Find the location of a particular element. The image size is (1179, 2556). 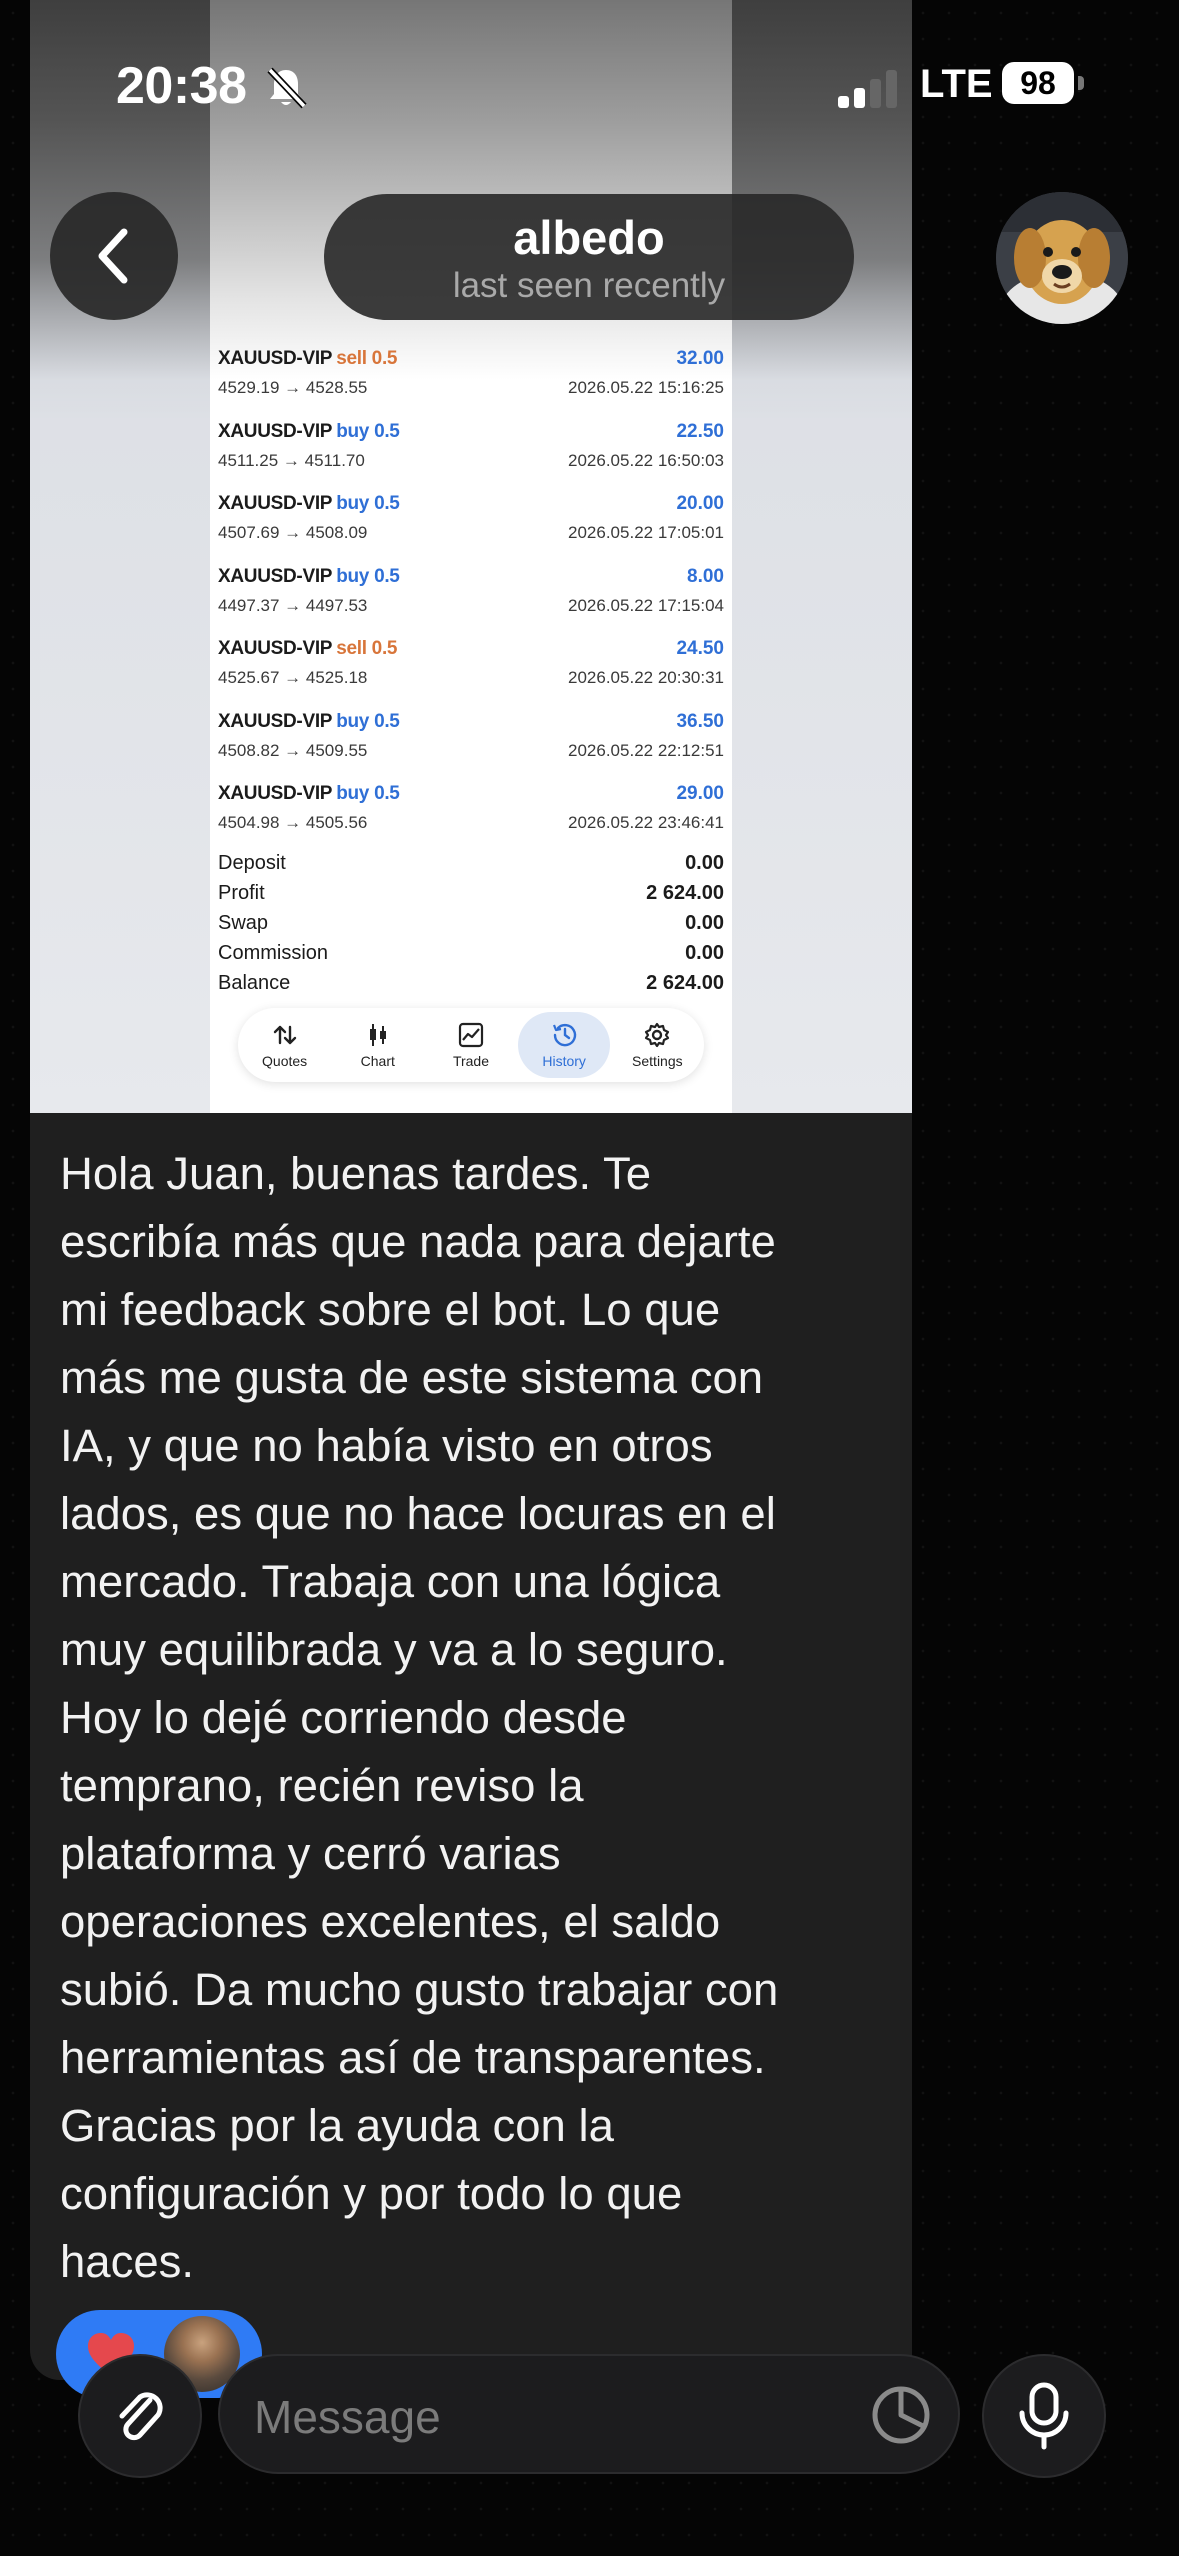

gear-icon is located at coordinates (657, 1035).